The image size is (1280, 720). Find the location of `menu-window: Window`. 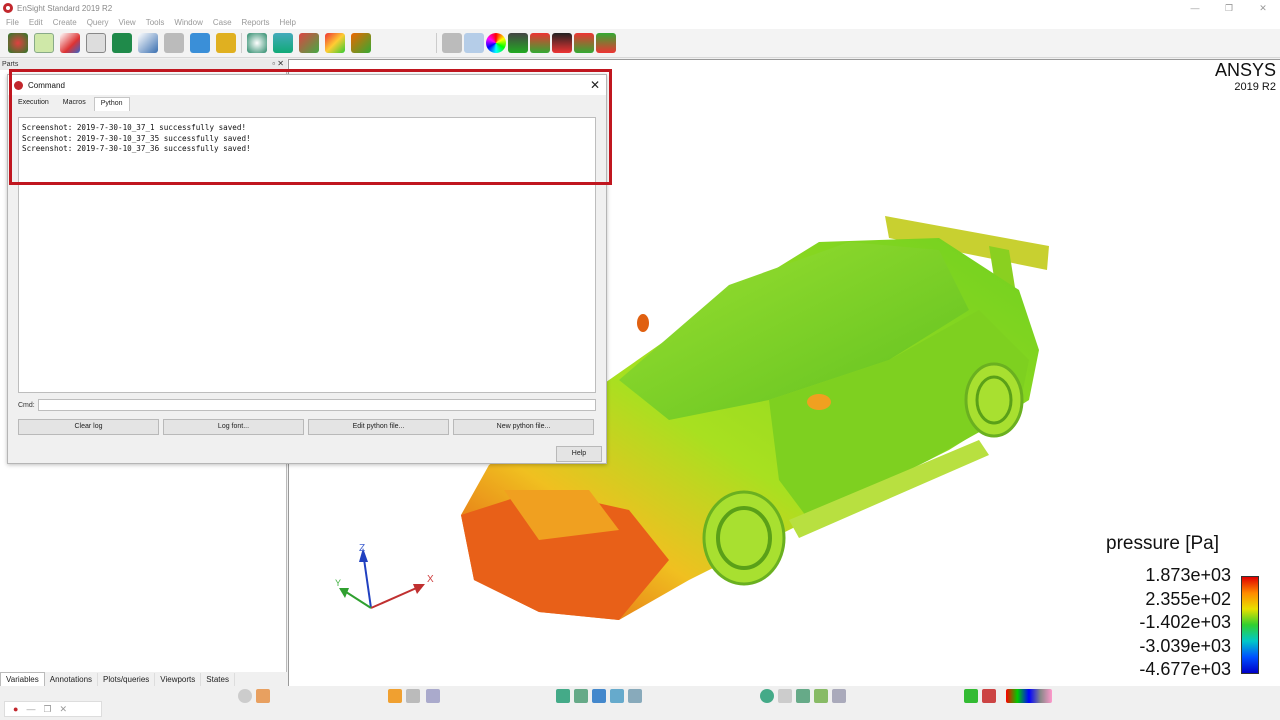

menu-window: Window is located at coordinates (188, 22).